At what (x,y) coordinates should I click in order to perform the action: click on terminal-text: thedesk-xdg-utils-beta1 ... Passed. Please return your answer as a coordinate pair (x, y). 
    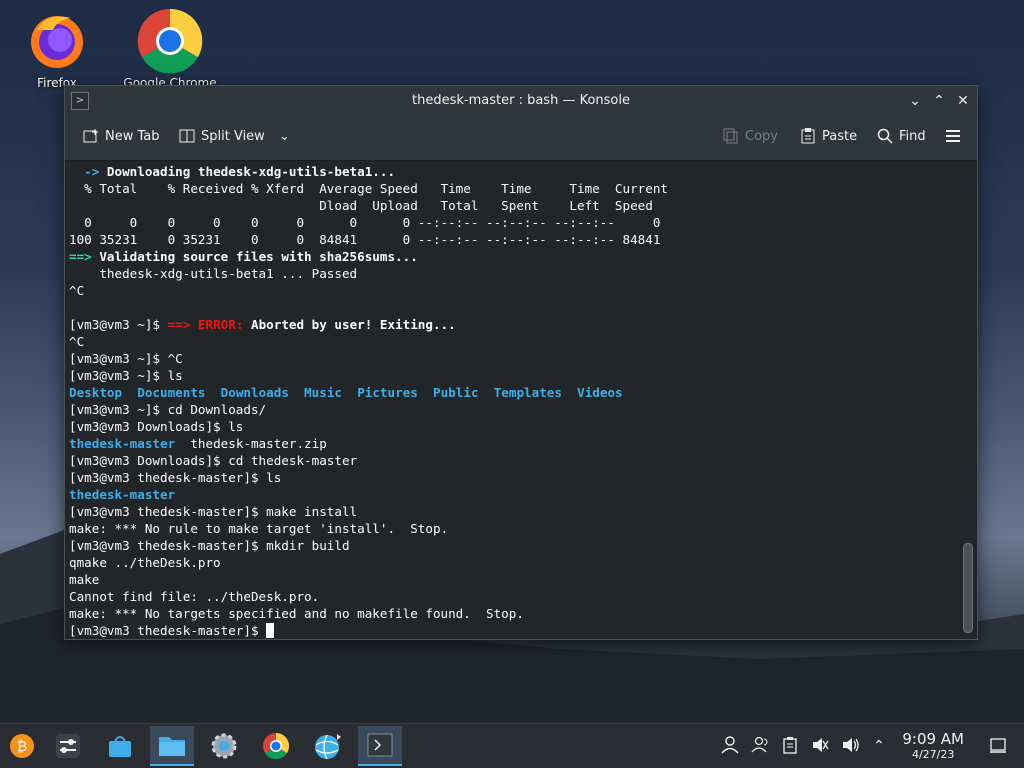
    Looking at the image, I should click on (213, 273).